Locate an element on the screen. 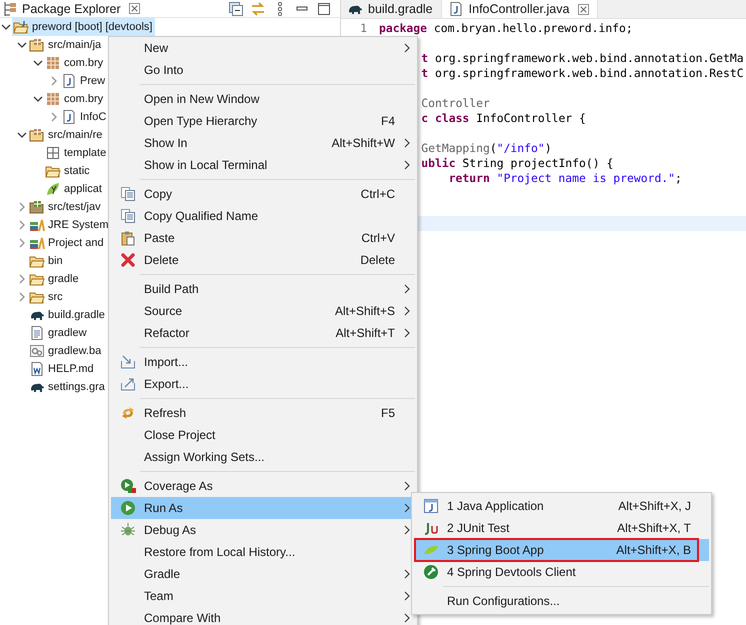 The image size is (746, 625). tree-item-label: gradlew.ba is located at coordinates (75, 351).